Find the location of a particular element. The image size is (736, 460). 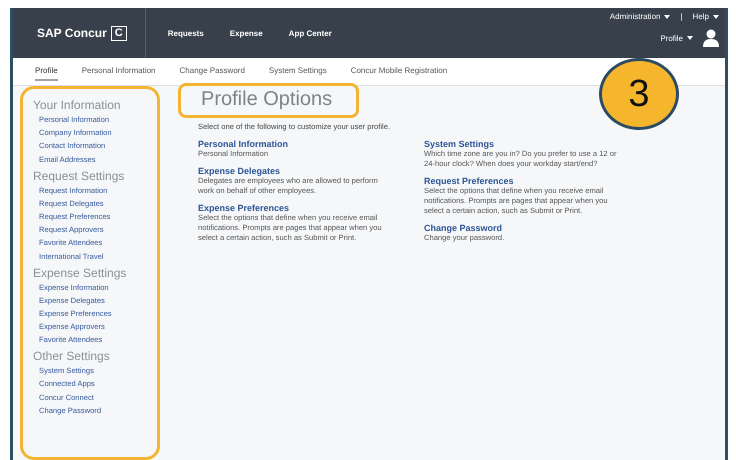

option-link: Request Preferences is located at coordinates (522, 181).